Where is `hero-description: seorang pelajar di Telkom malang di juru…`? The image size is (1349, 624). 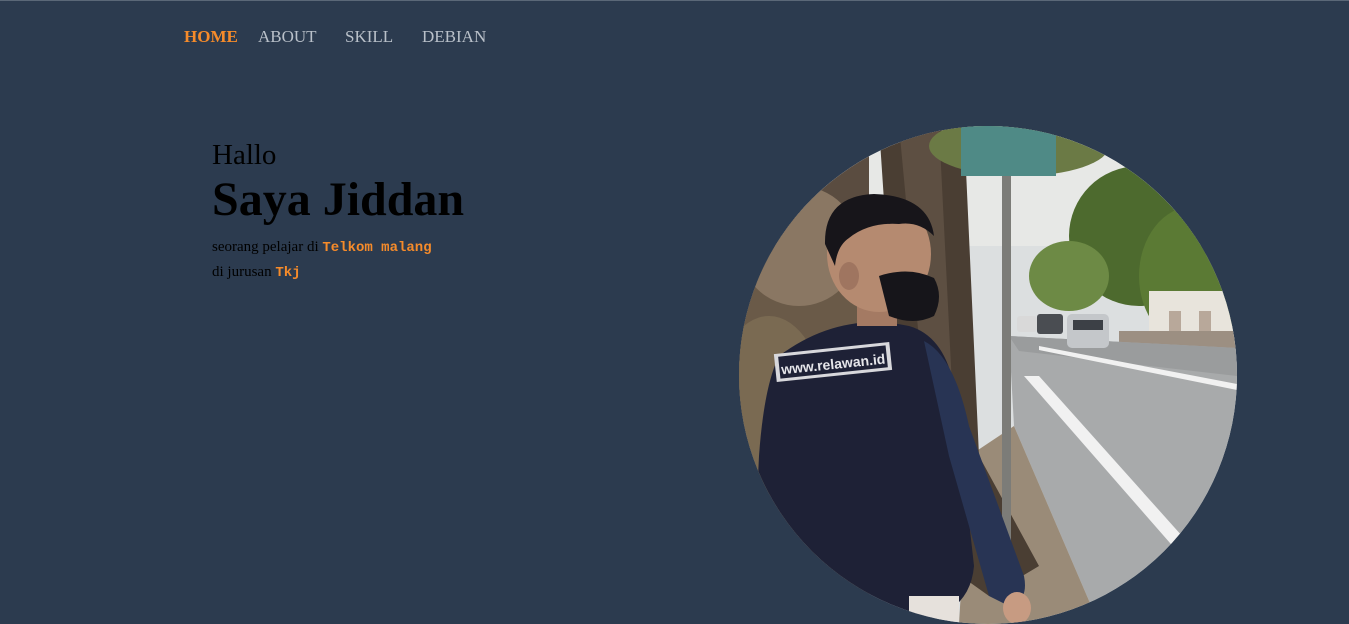 hero-description: seorang pelajar di Telkom malang di juru… is located at coordinates (338, 260).